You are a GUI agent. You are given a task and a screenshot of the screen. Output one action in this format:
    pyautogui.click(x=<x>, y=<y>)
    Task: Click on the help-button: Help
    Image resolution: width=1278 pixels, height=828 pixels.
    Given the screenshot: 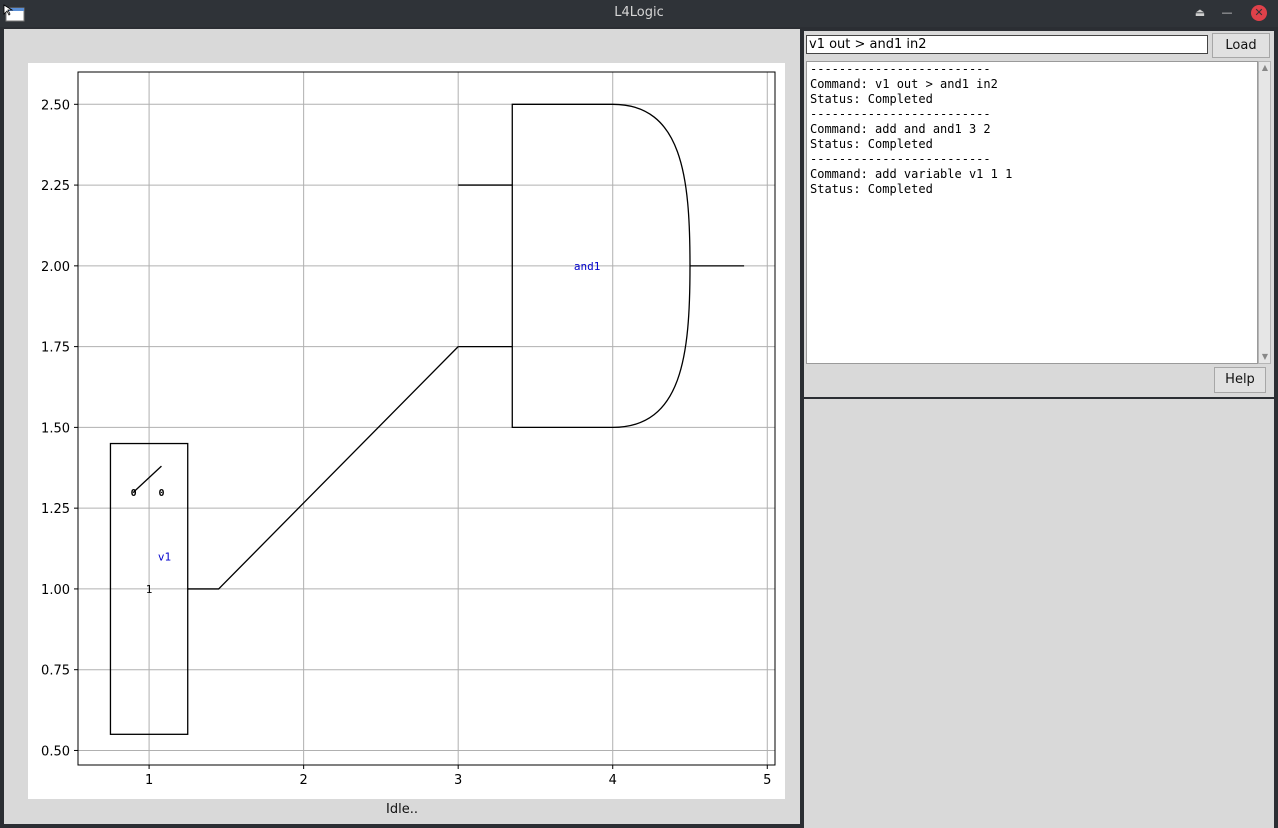 What is the action you would take?
    pyautogui.click(x=1240, y=380)
    